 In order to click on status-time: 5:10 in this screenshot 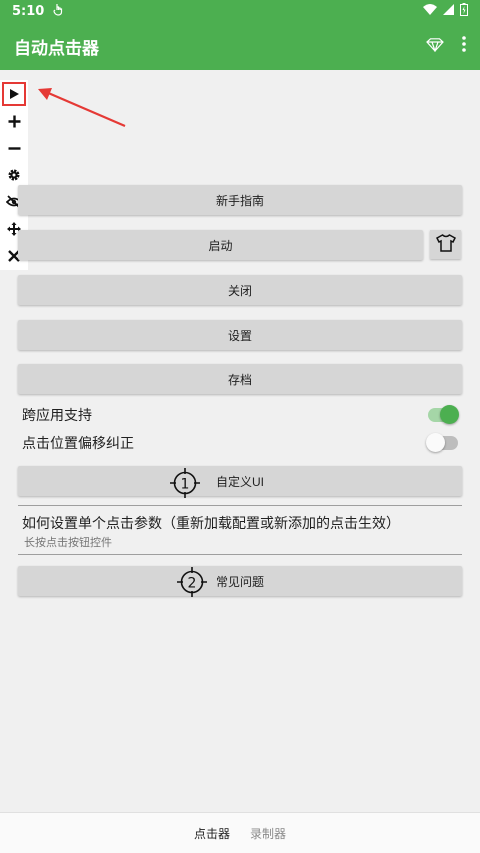, I will do `click(28, 11)`.